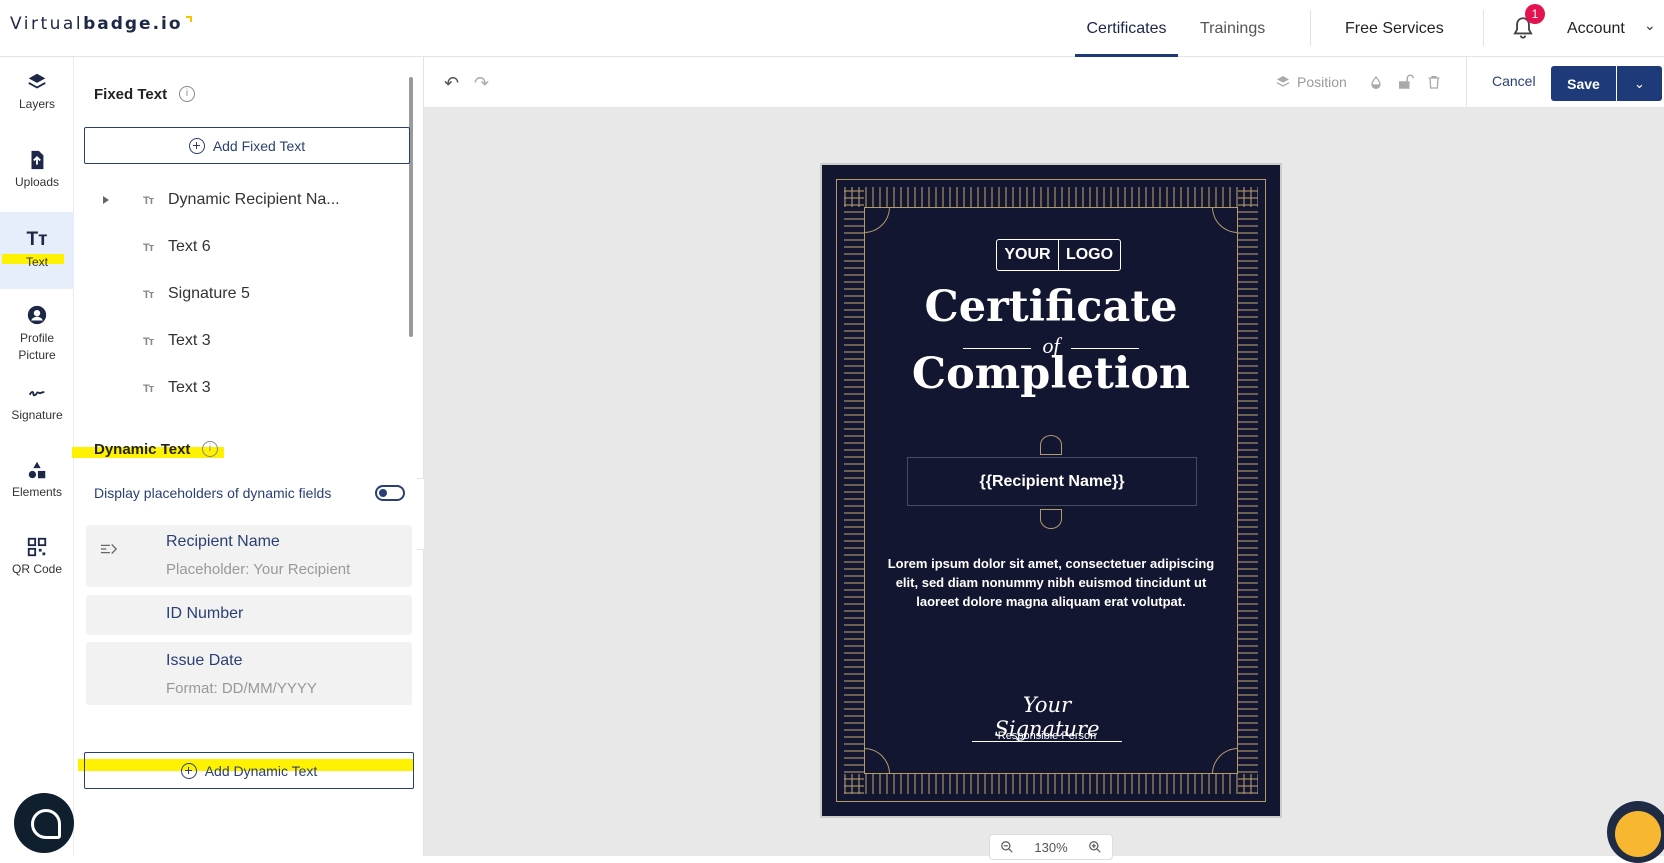 The height and width of the screenshot is (863, 1664). What do you see at coordinates (37, 547) in the screenshot?
I see `qr-code-icon` at bounding box center [37, 547].